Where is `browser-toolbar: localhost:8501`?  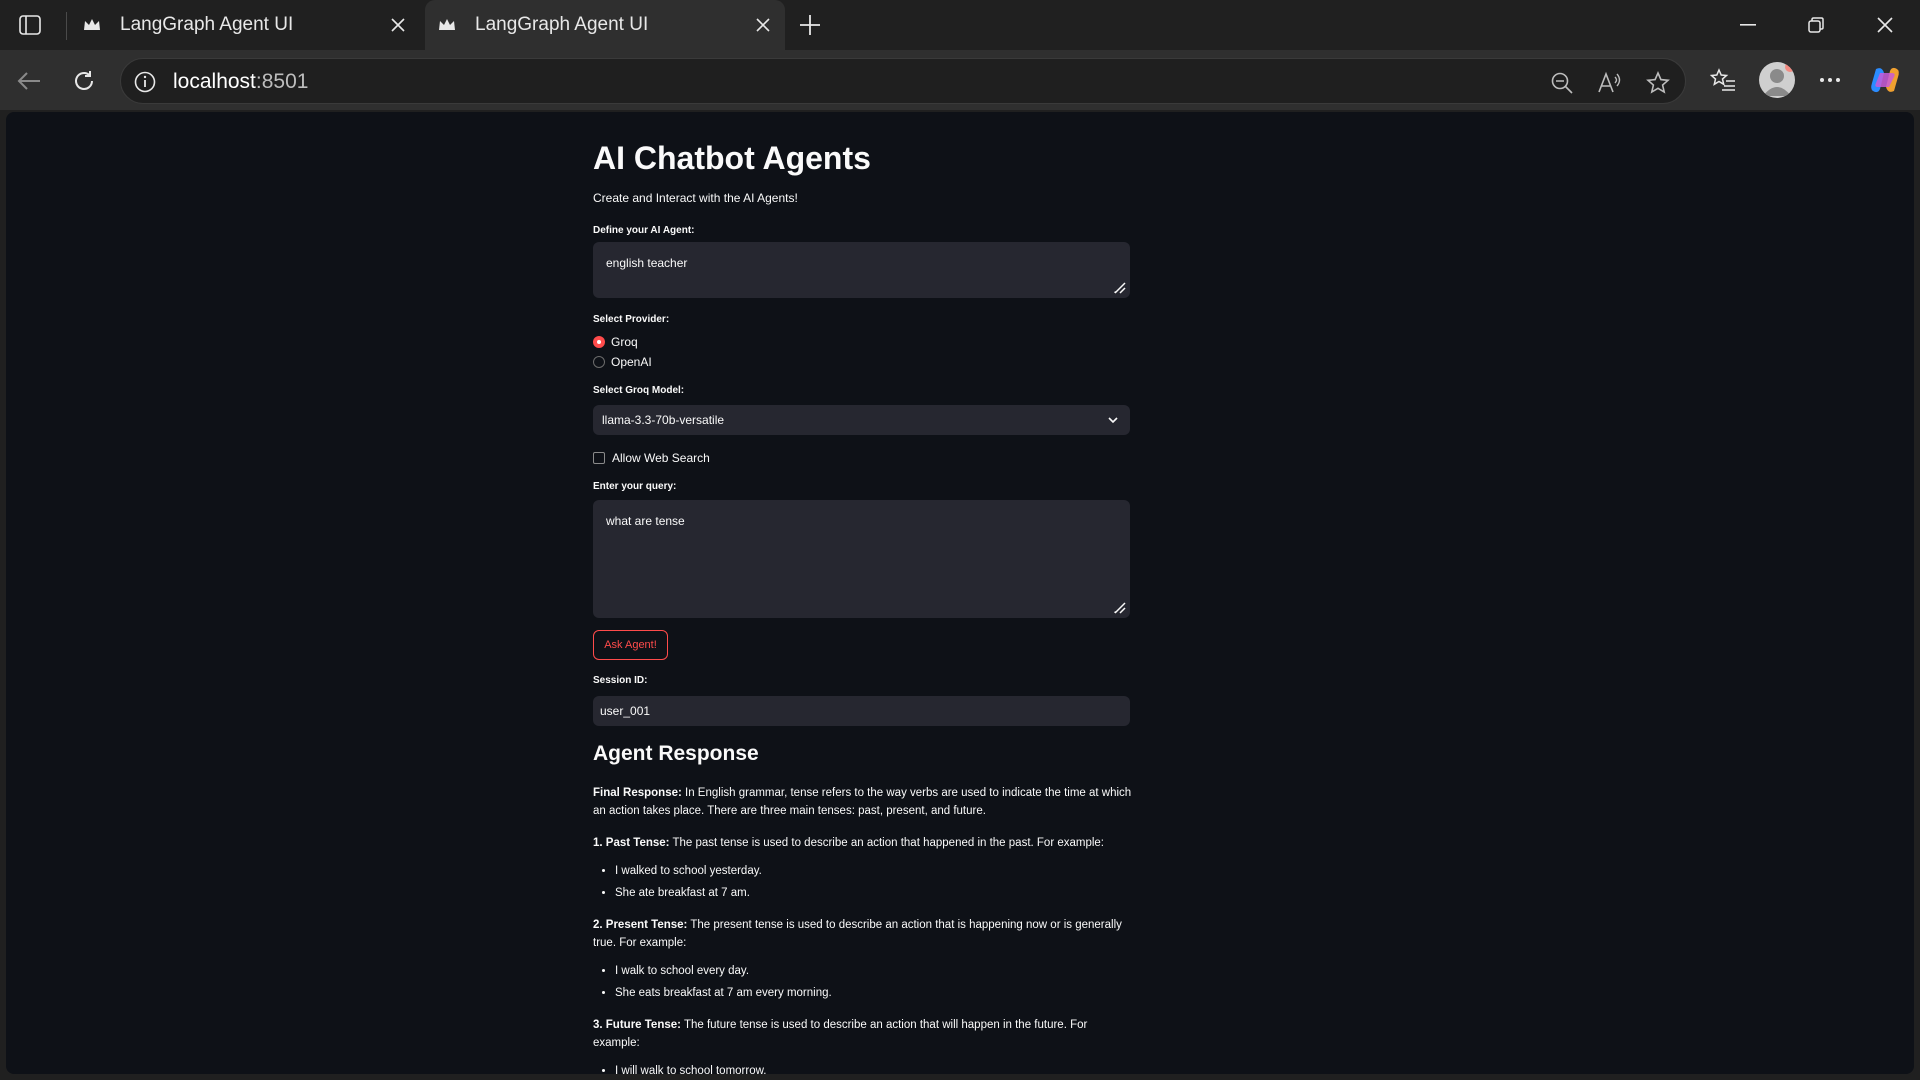 browser-toolbar: localhost:8501 is located at coordinates (960, 80).